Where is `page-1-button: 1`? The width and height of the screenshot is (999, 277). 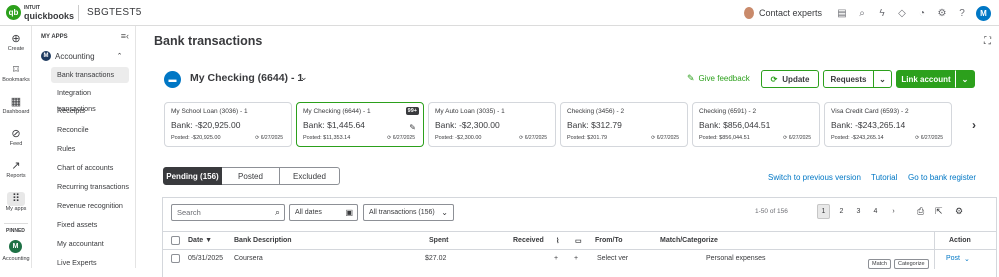 page-1-button: 1 is located at coordinates (823, 211).